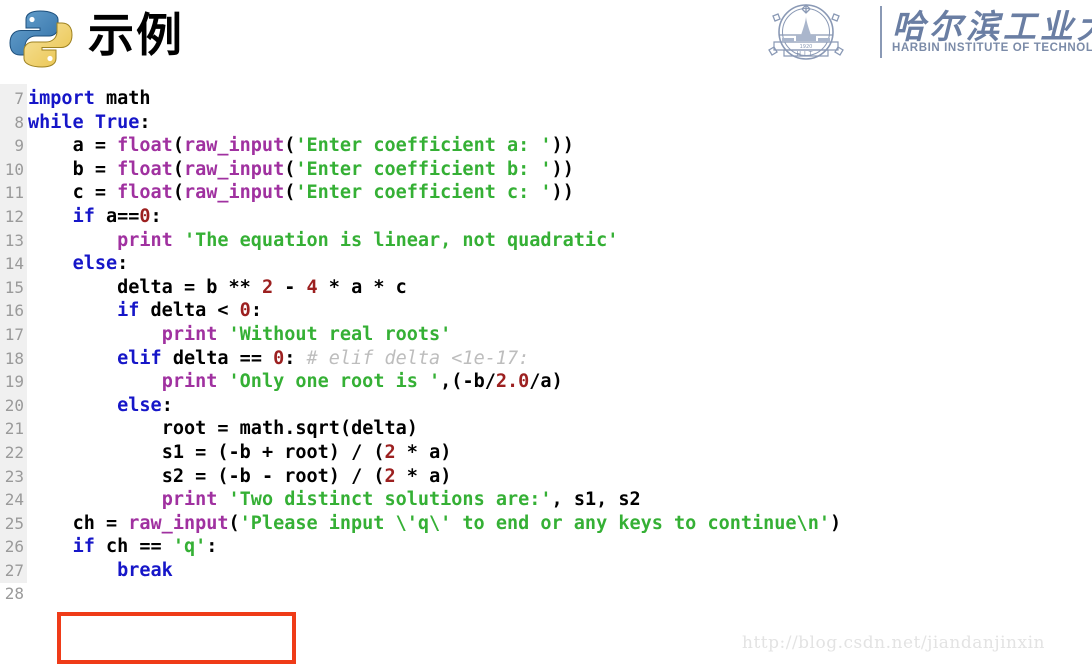 The height and width of the screenshot is (664, 1092). Describe the element at coordinates (14, 547) in the screenshot. I see `line-number: 26` at that location.